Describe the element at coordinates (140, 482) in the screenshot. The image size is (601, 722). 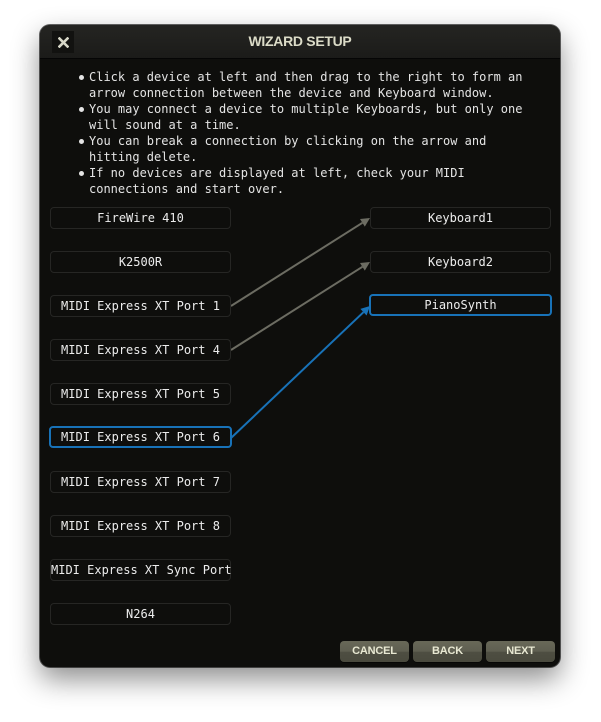
I see `device-midi-express-port-7: MIDI Express XT Port 7` at that location.